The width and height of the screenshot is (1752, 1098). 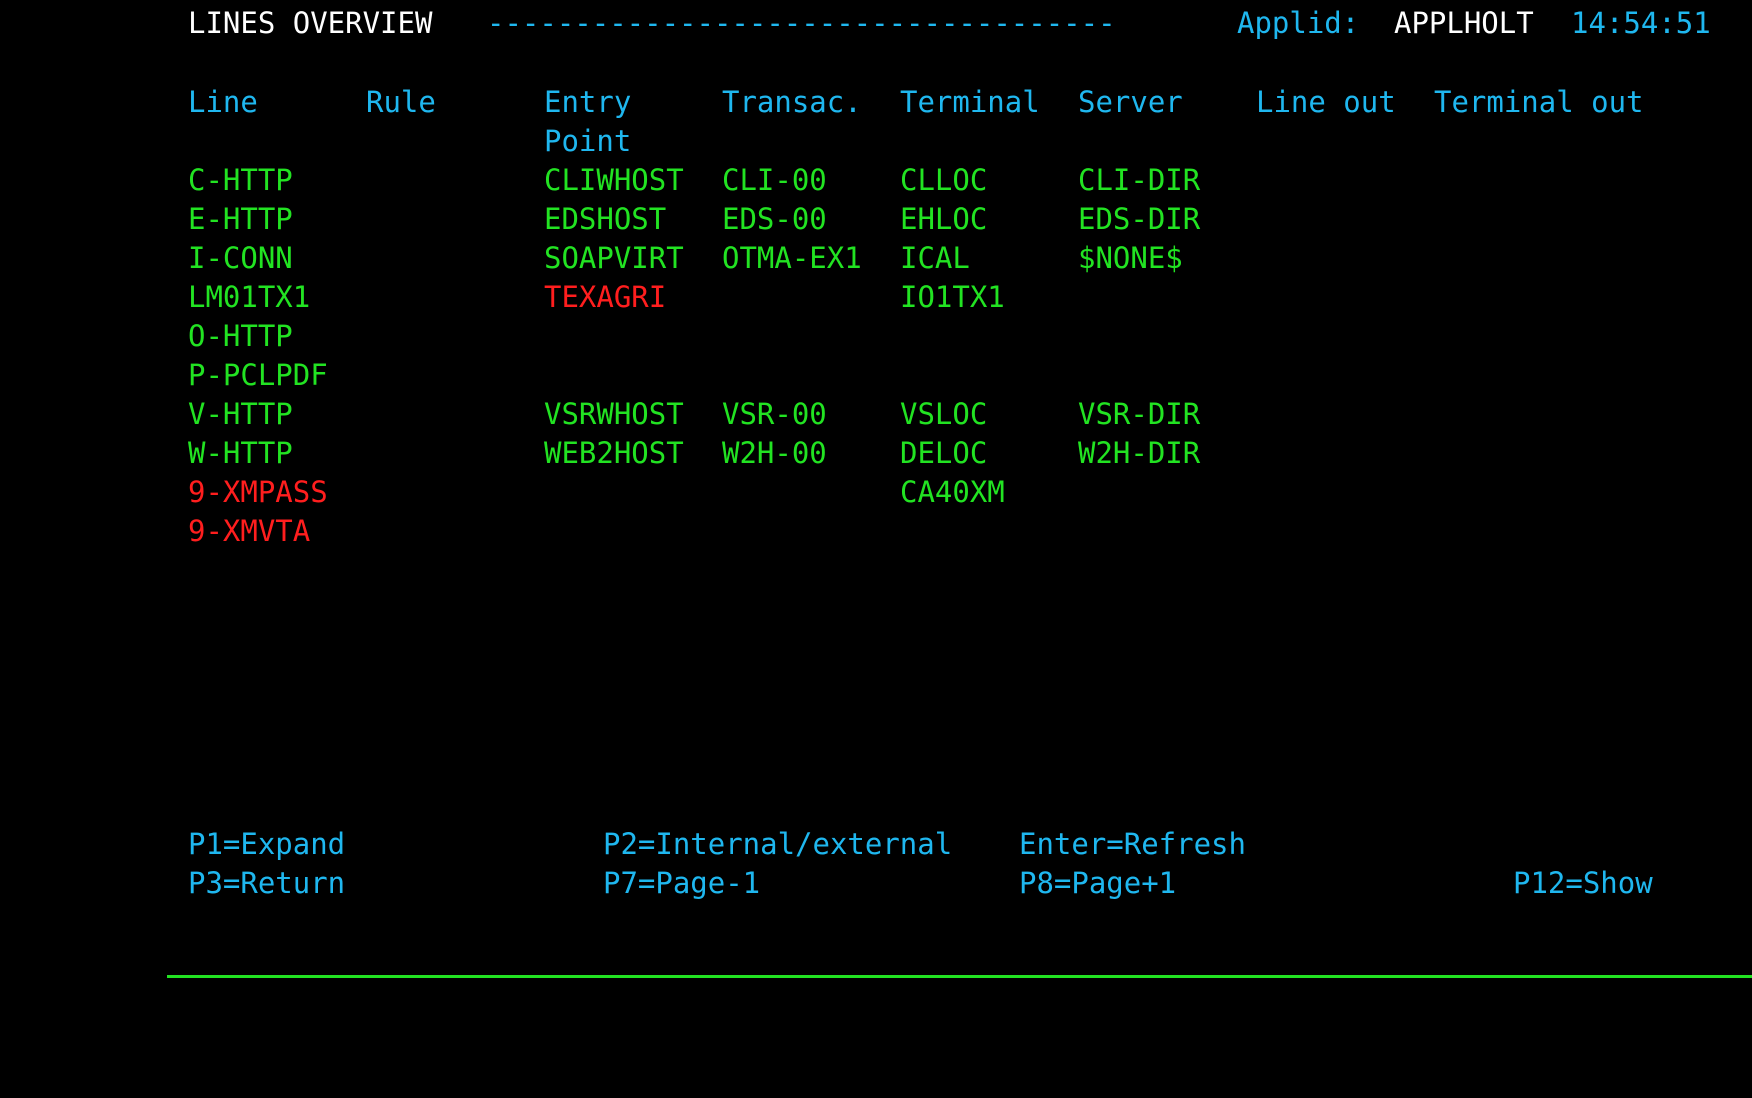 What do you see at coordinates (249, 297) in the screenshot?
I see `row-line: LM01TX1` at bounding box center [249, 297].